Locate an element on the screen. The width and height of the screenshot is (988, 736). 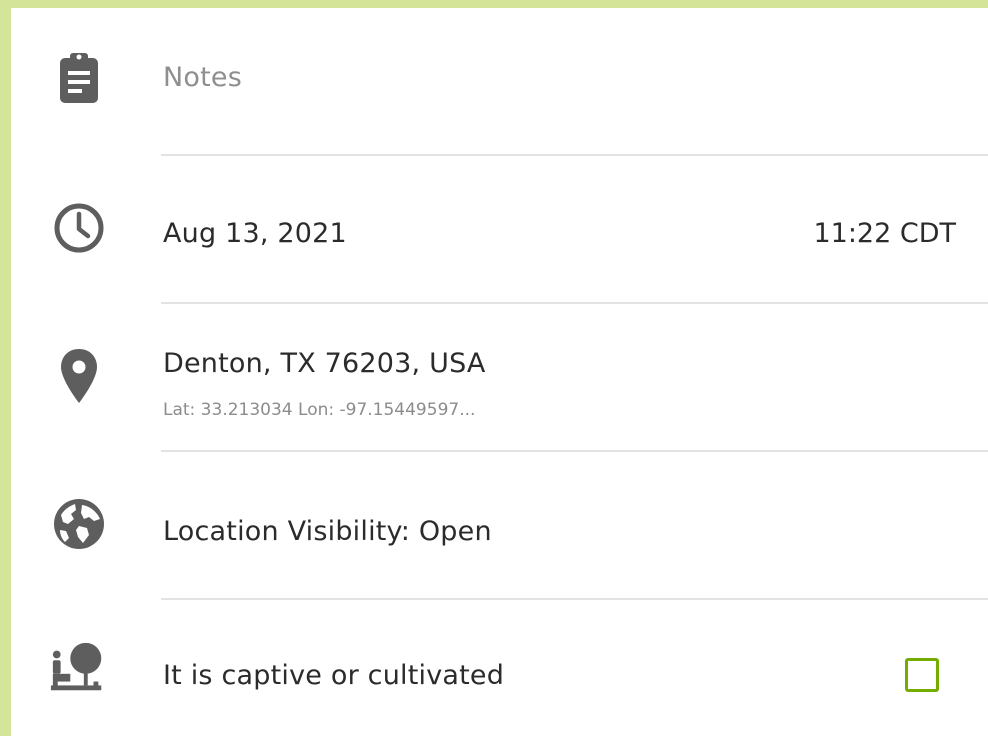
clipboard-icon is located at coordinates (79, 78).